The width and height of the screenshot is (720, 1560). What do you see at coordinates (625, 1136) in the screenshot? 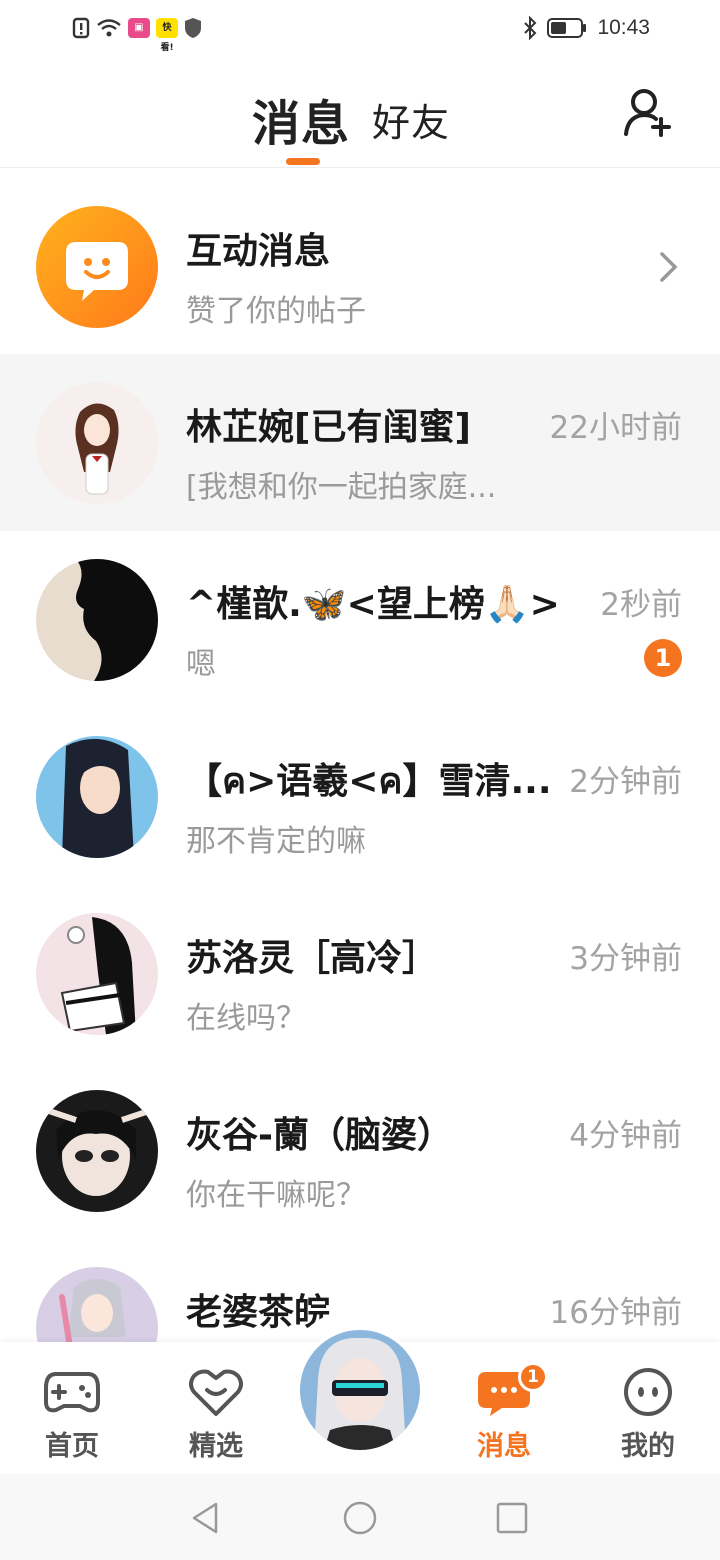
I see `item-time: 4分钟前` at bounding box center [625, 1136].